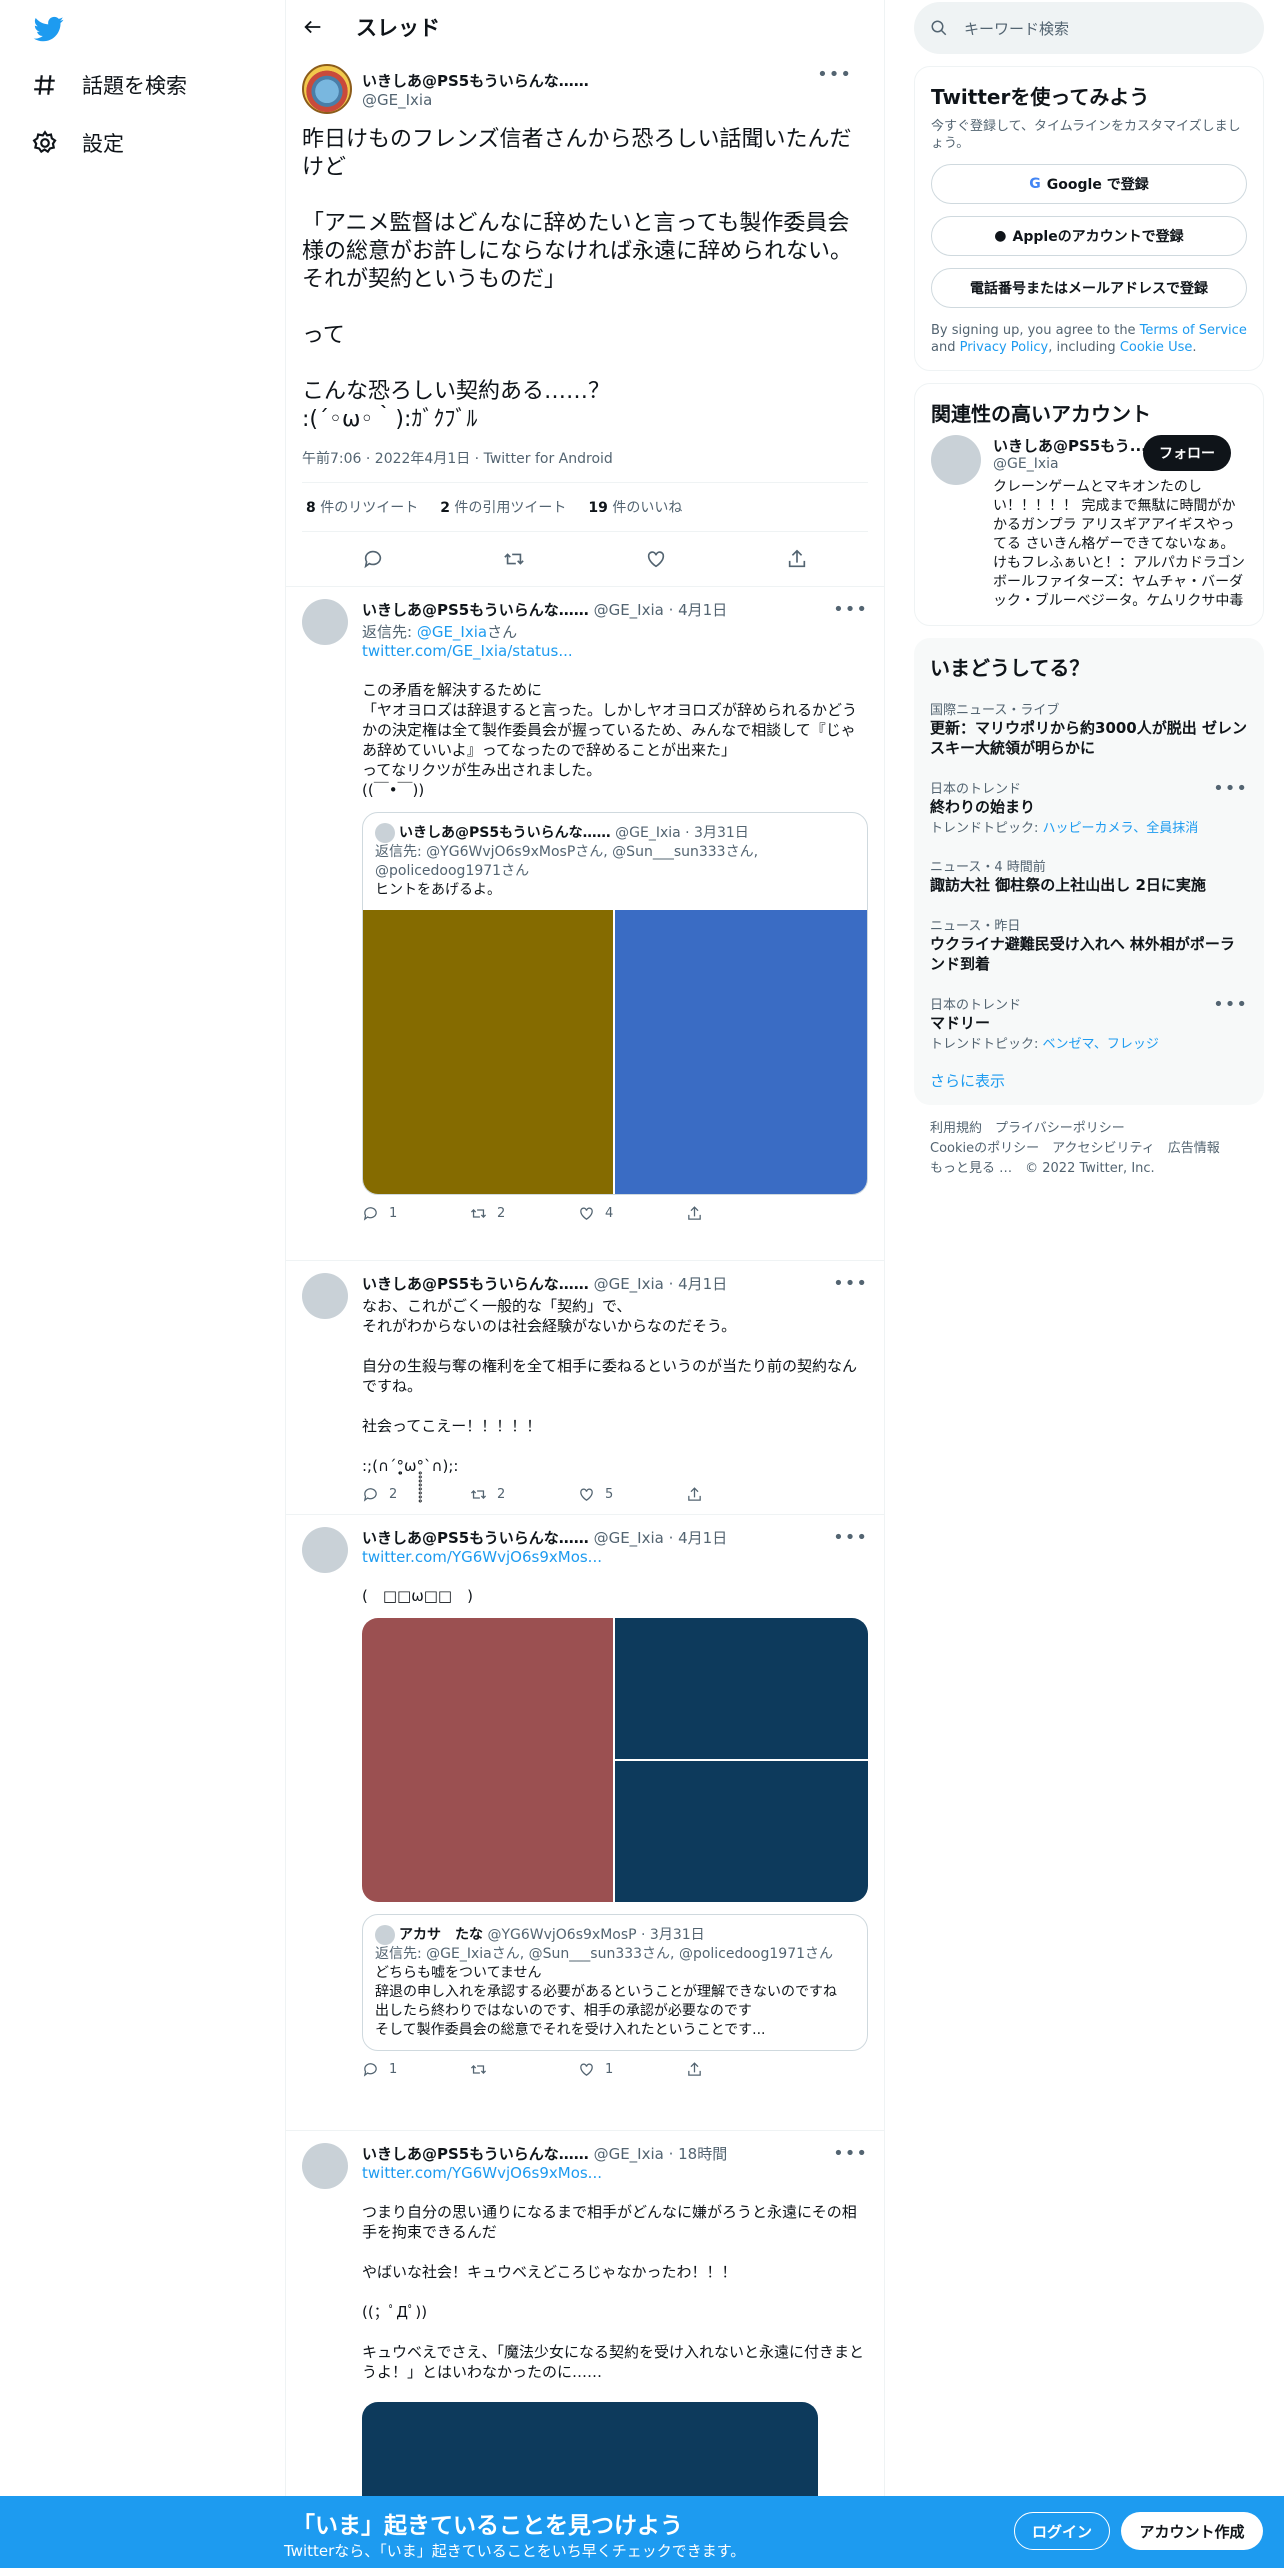  I want to click on quote-media, so click(615, 1052).